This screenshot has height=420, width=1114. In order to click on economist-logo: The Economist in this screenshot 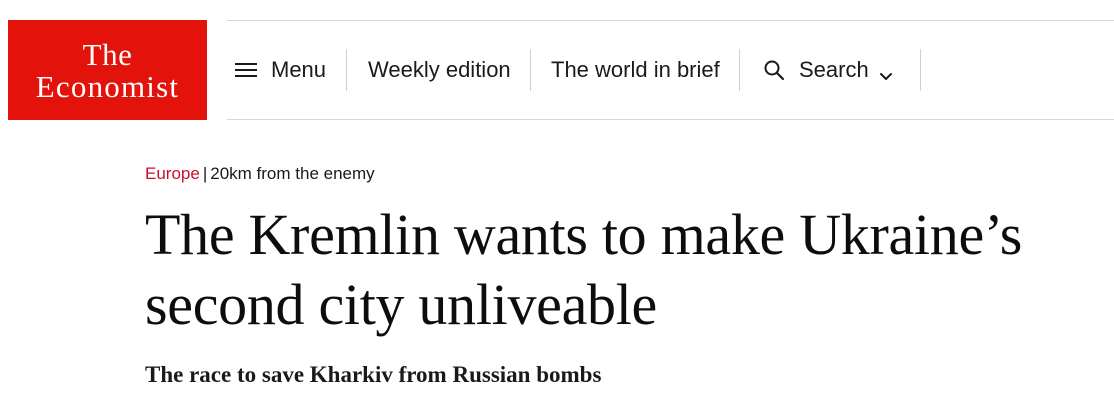, I will do `click(107, 70)`.